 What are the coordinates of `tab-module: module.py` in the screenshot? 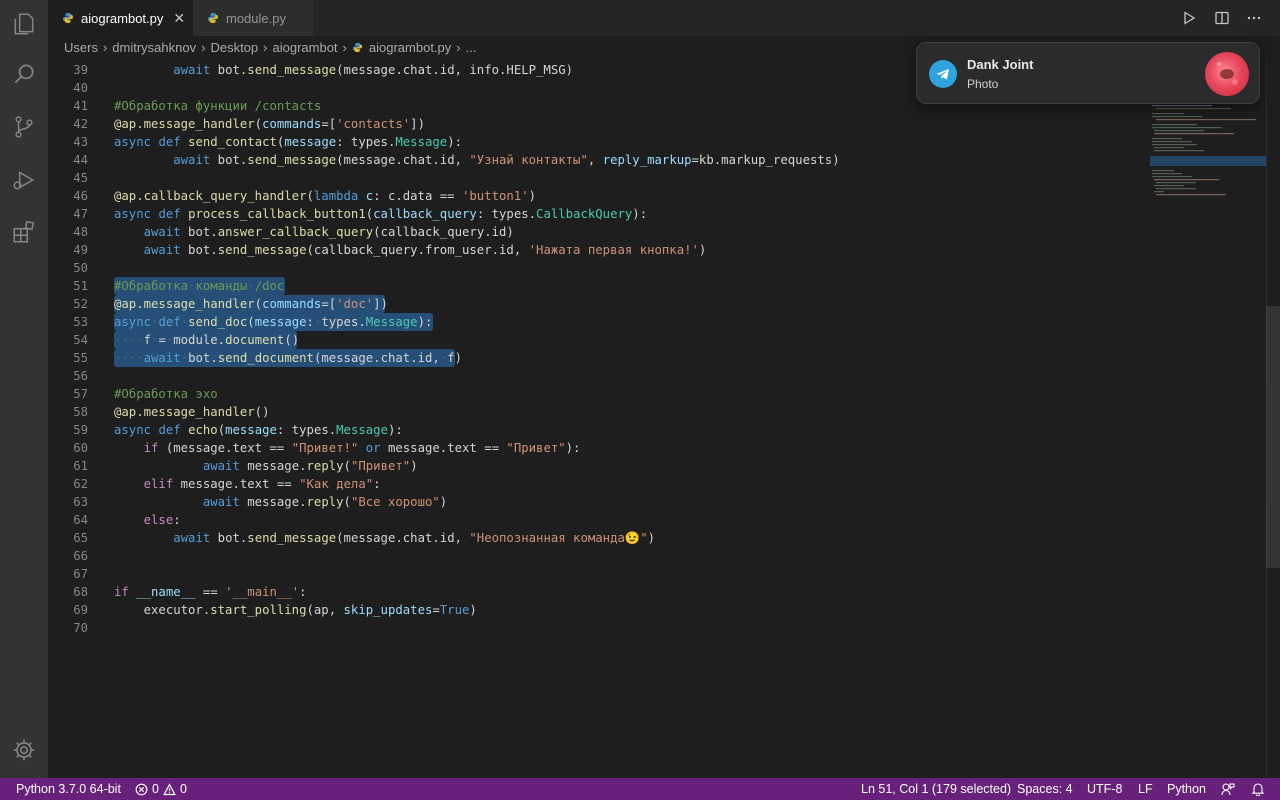 It's located at (253, 18).